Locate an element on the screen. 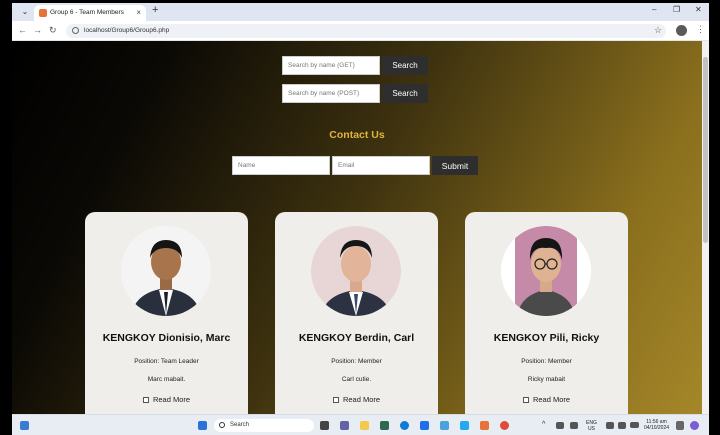 The height and width of the screenshot is (435, 720). menu-kebab-icon: ⋮ is located at coordinates (700, 29).